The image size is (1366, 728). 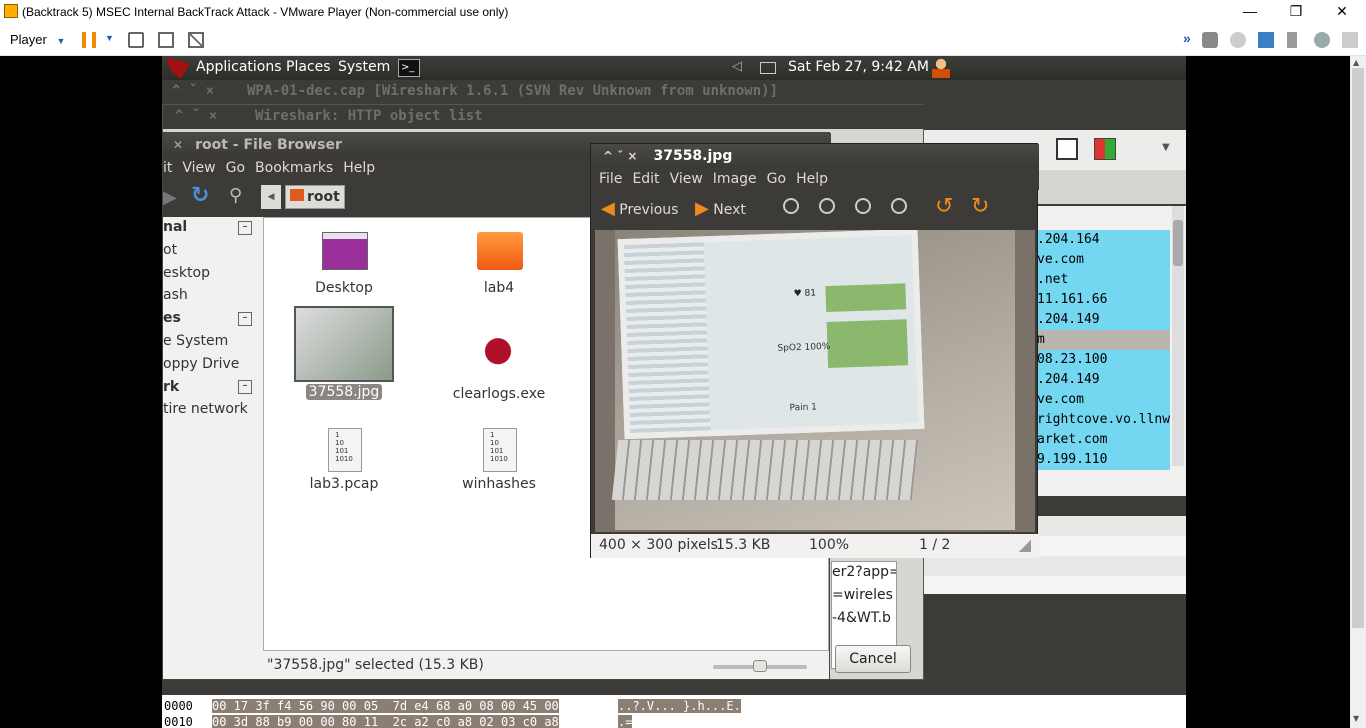 What do you see at coordinates (873, 659) in the screenshot?
I see `cancel-button: Cancel` at bounding box center [873, 659].